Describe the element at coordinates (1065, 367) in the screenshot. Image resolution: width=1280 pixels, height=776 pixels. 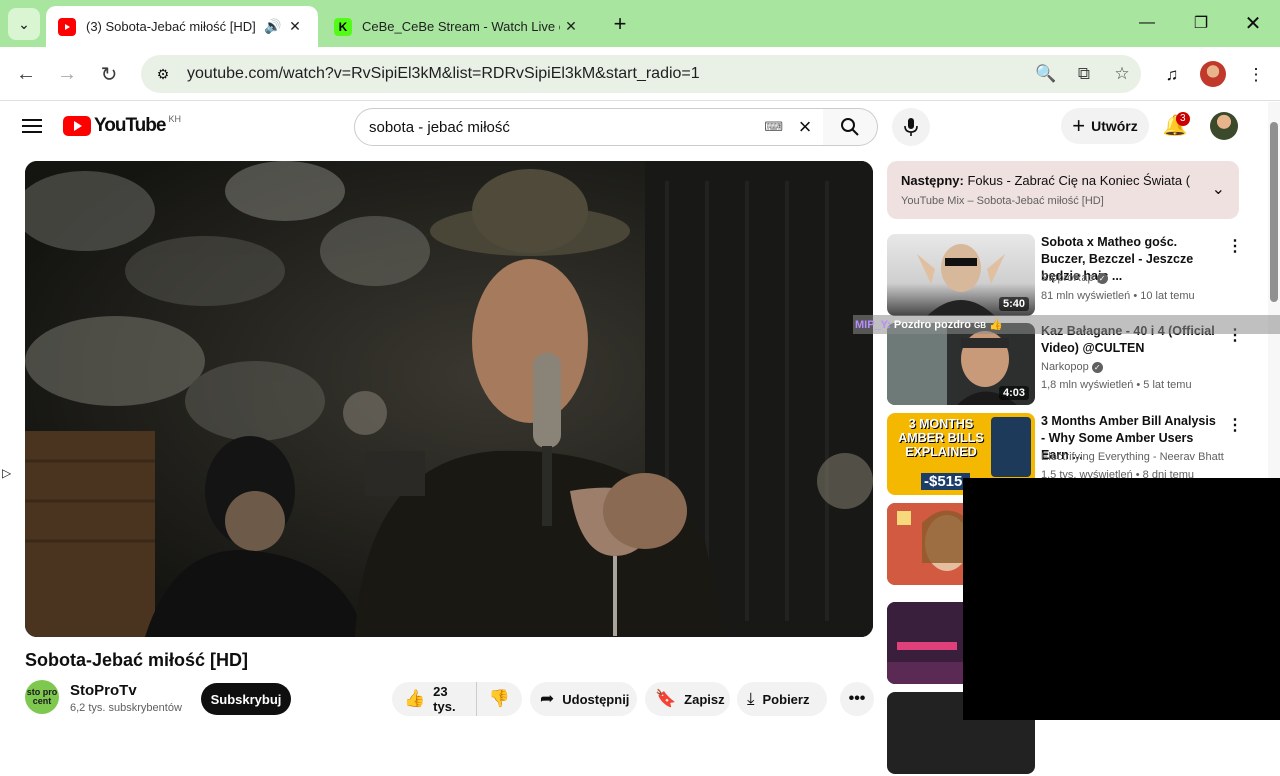
I see `channel-name: Narkopop` at that location.